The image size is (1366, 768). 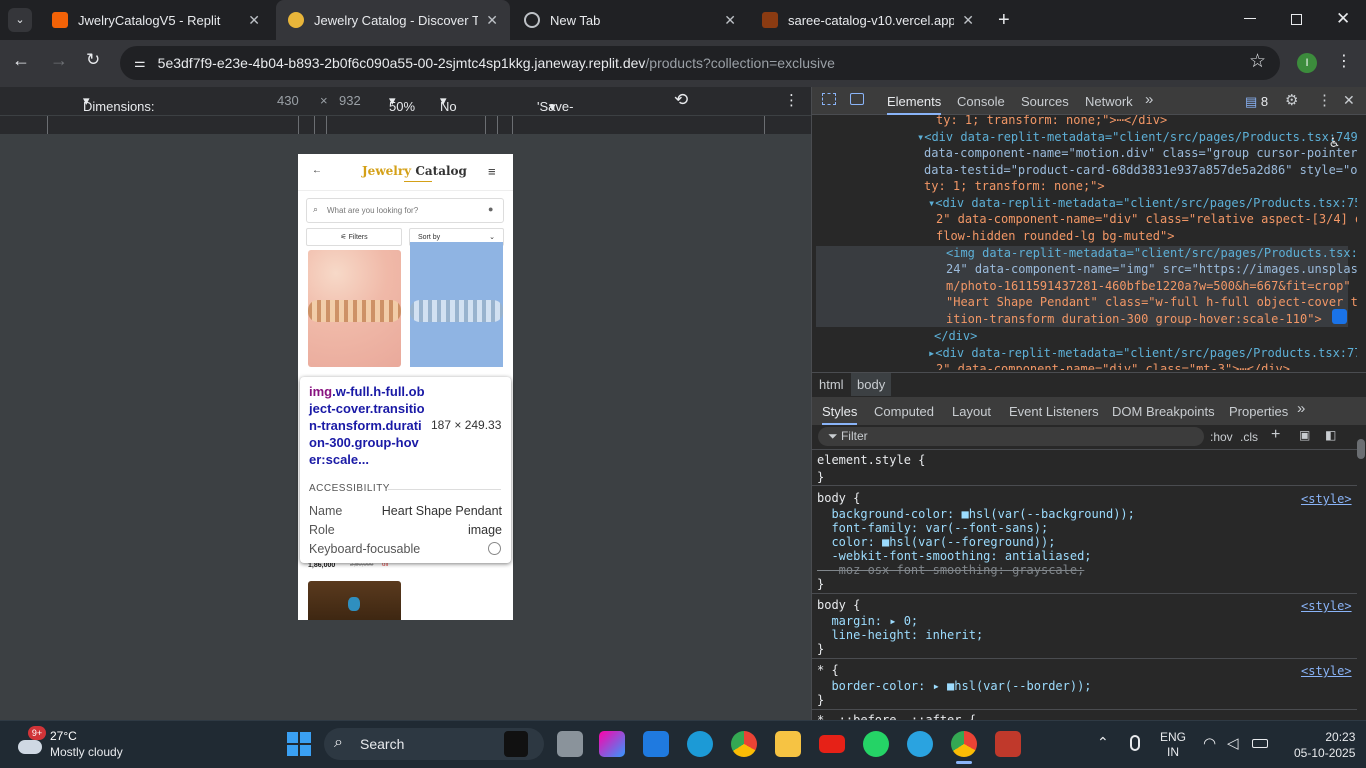 I want to click on copilot-icon, so click(x=612, y=744).